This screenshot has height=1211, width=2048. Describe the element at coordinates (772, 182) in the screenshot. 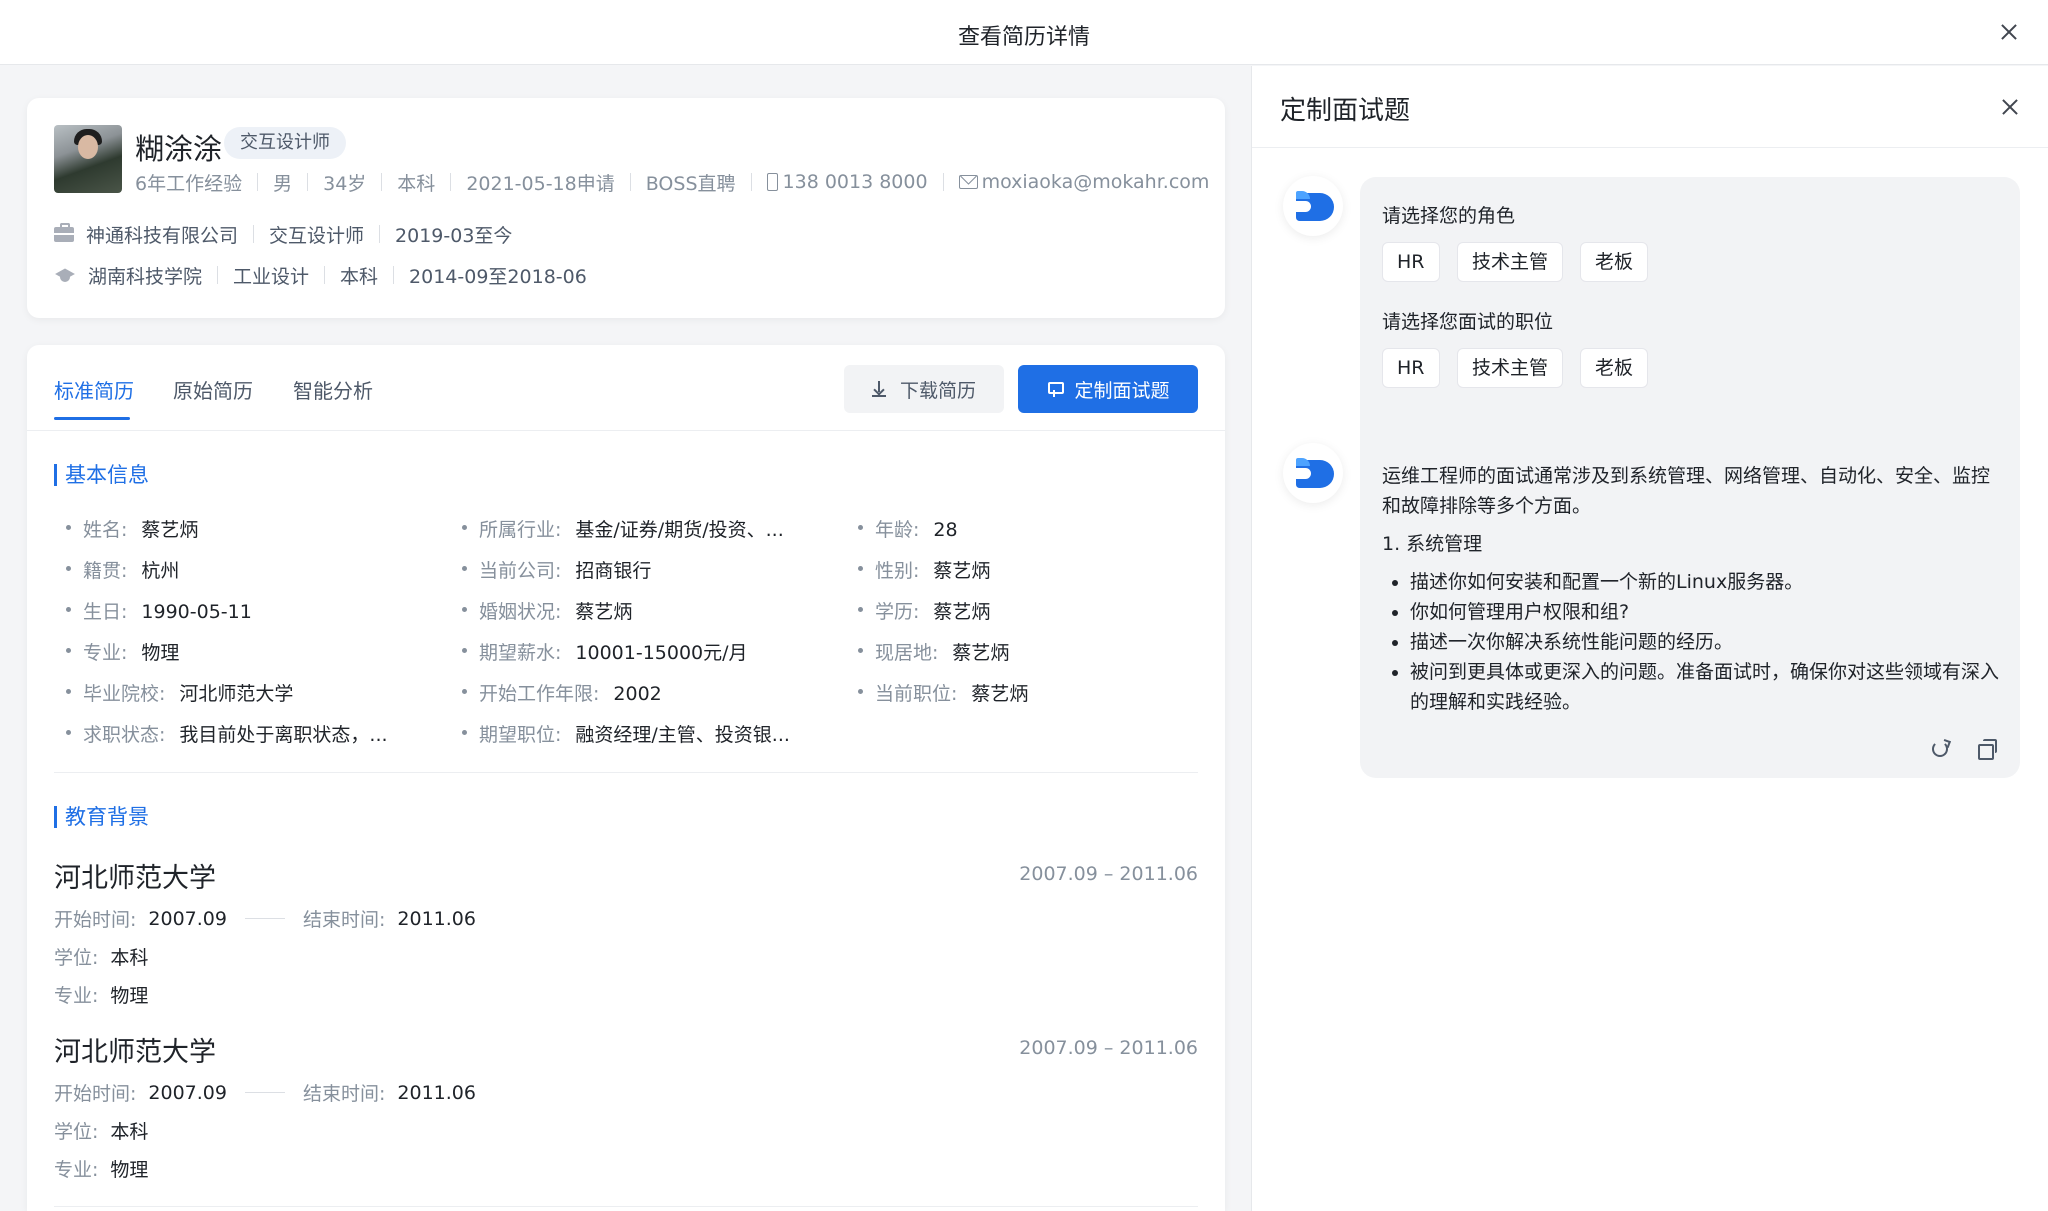

I see `phone-icon` at that location.